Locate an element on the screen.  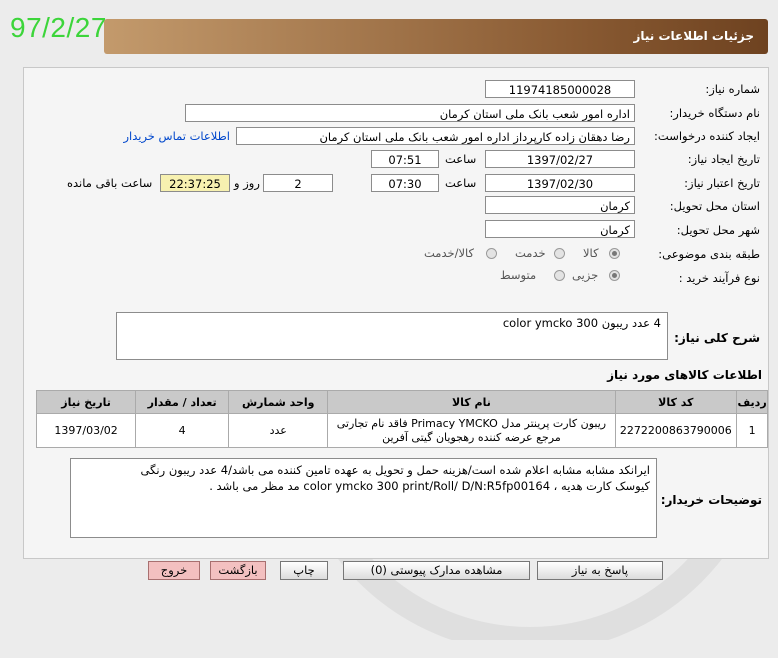
row-number-cell: 1 is located at coordinates (752, 430).